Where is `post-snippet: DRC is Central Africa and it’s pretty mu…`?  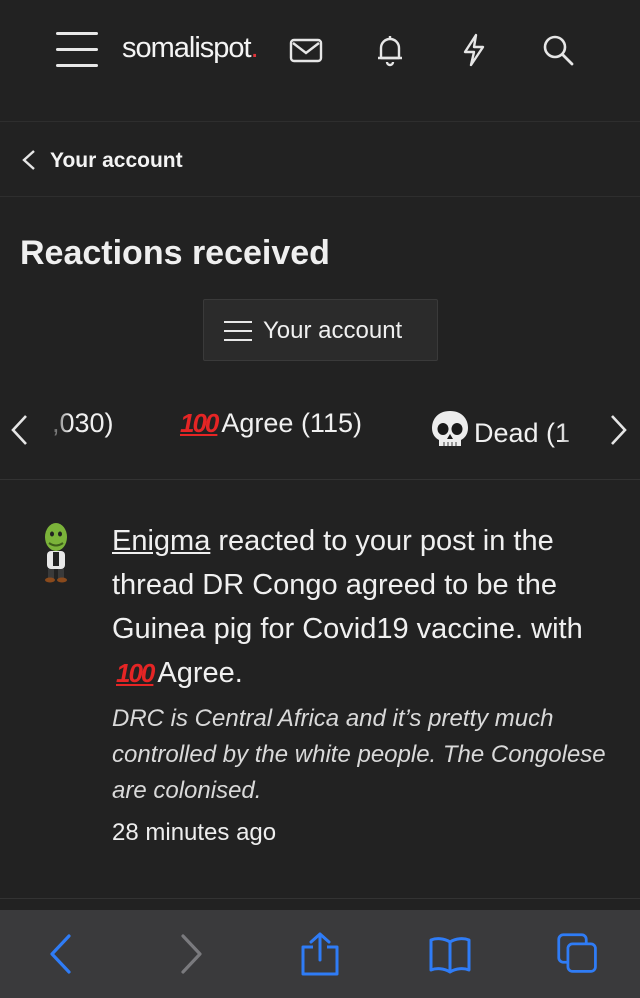
post-snippet: DRC is Central Africa and it’s pretty mu… is located at coordinates (359, 754).